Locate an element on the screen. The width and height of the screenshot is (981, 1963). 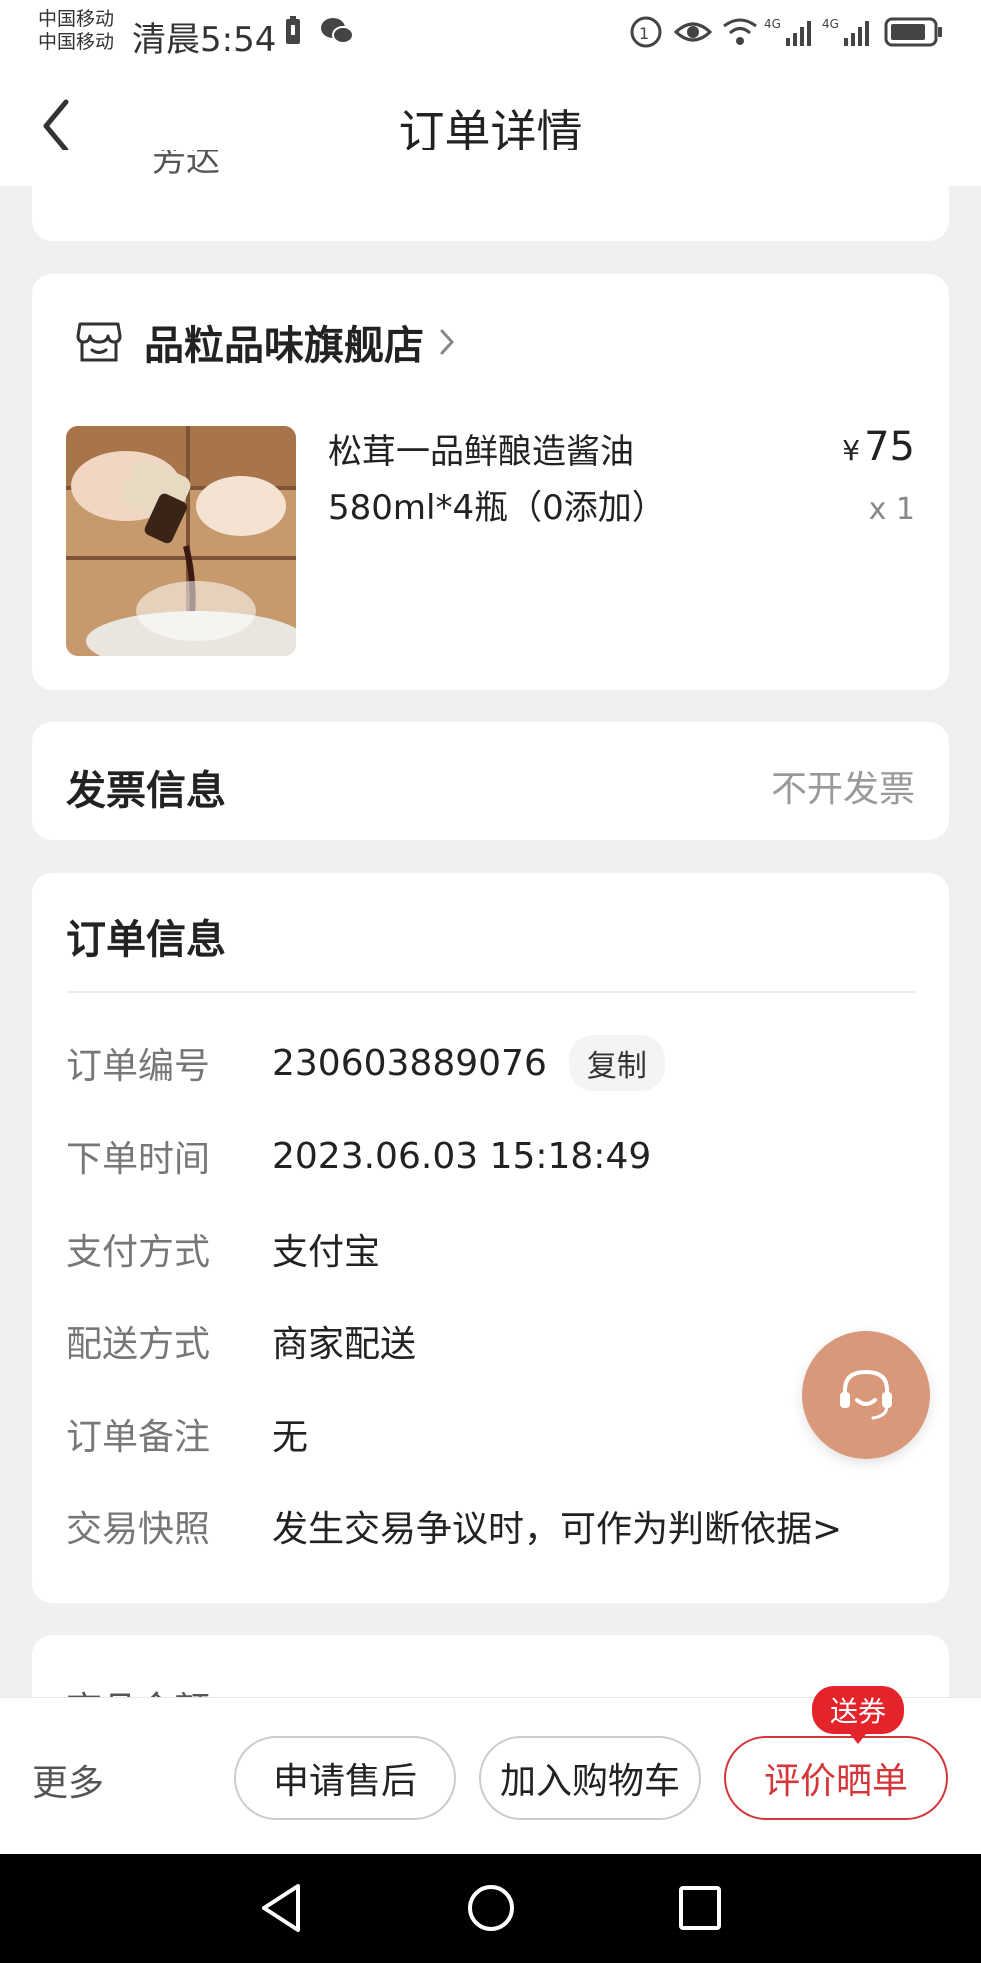
store-icon is located at coordinates (99, 342).